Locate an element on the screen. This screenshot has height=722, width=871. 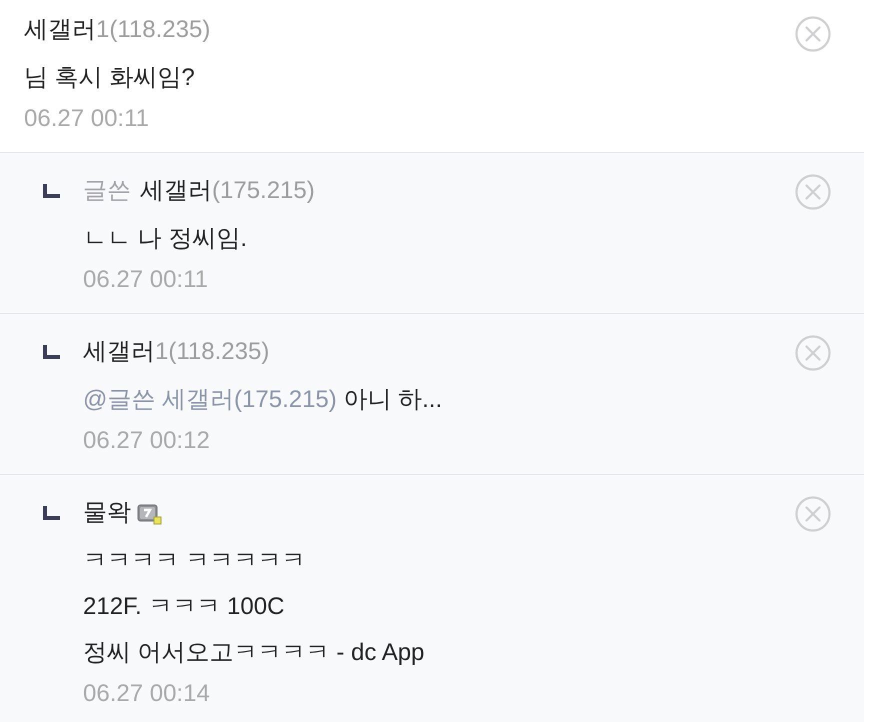
writer-label: 글쓴 is located at coordinates (107, 191).